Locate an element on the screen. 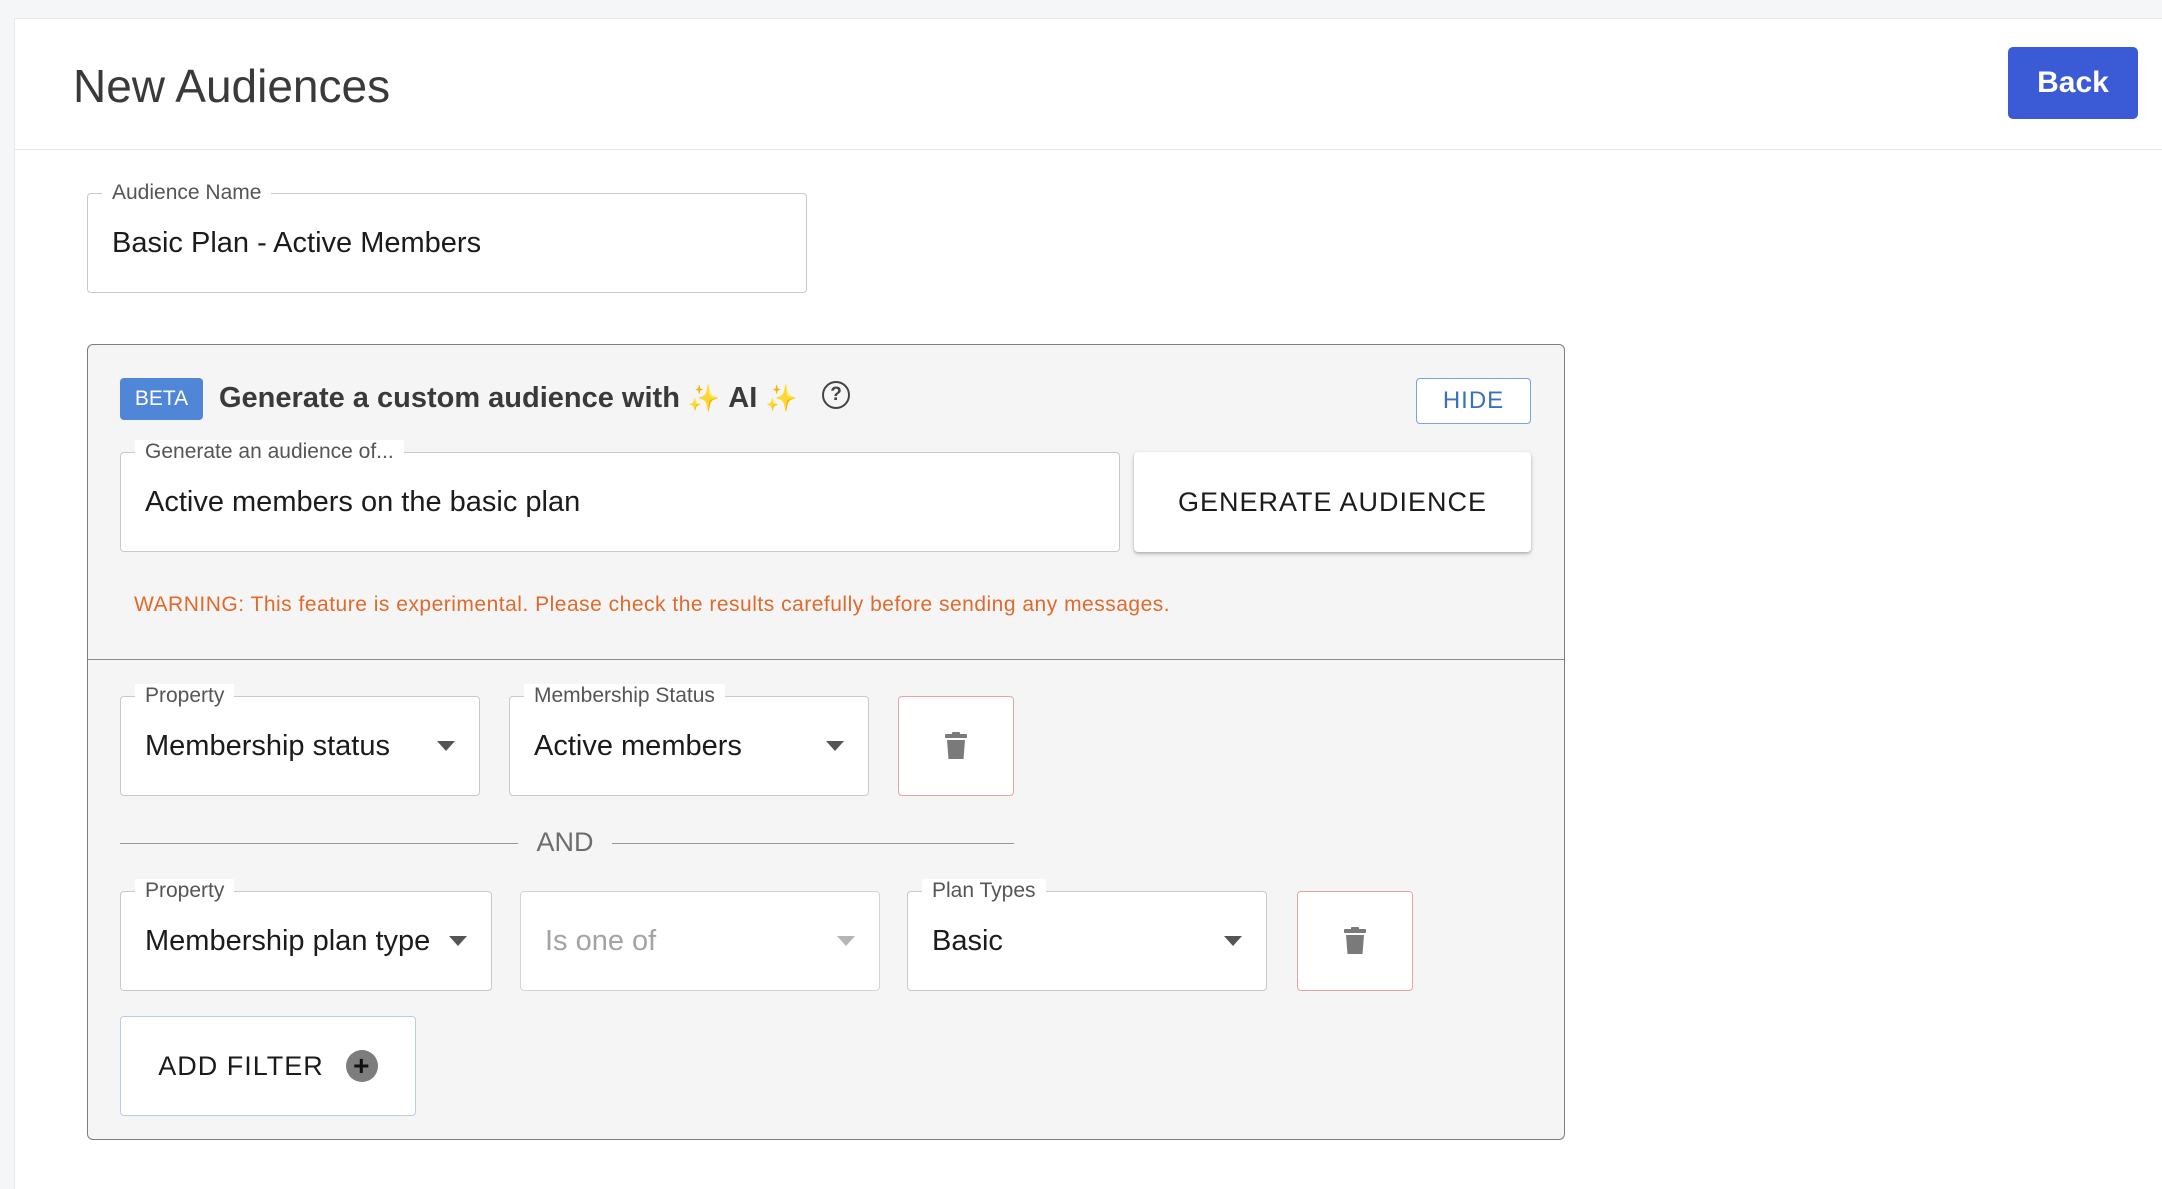  filter-1-property-select: Property Membership status is located at coordinates (300, 740).